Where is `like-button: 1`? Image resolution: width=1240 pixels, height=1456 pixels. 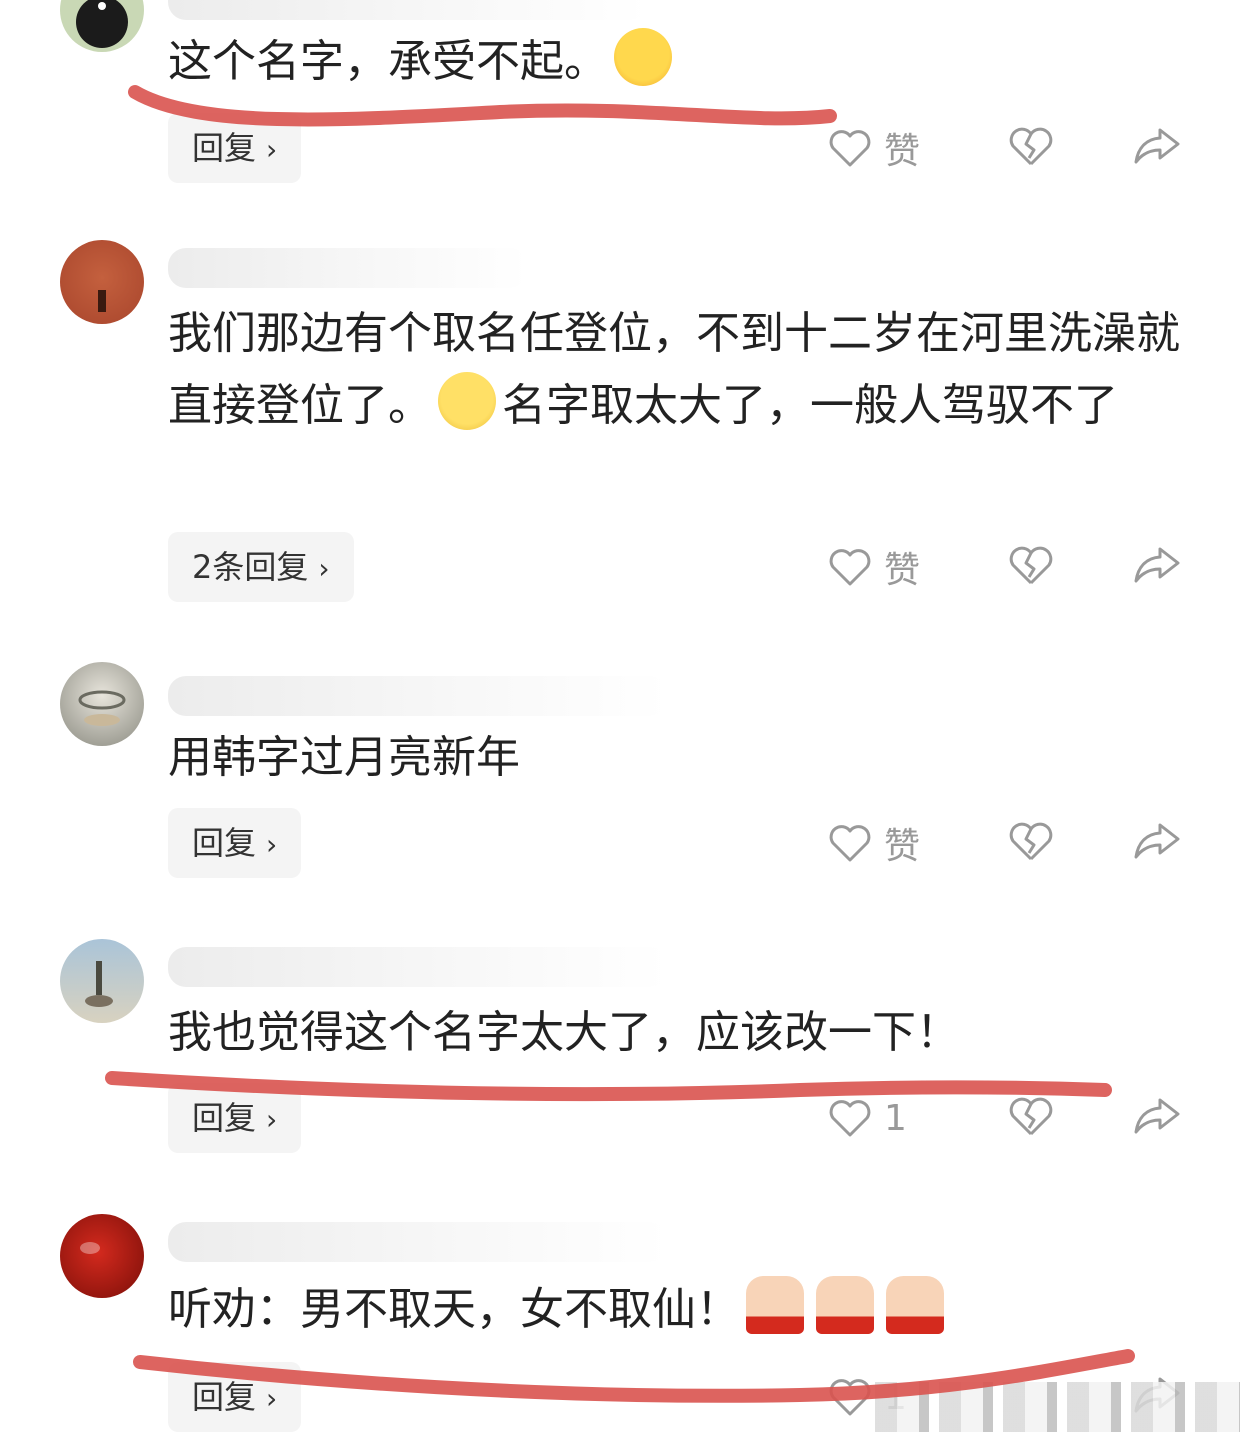
like-button: 1 is located at coordinates (867, 1118).